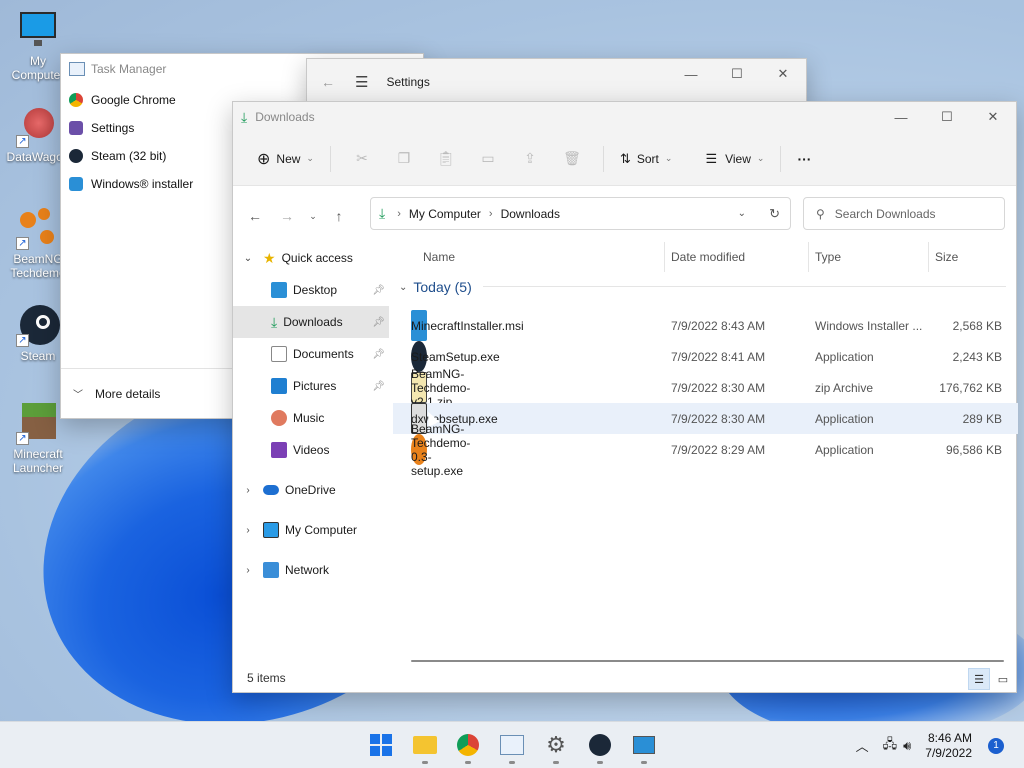 This screenshot has height=768, width=1024. I want to click on horizontal-scrollbar, so click(707, 661).